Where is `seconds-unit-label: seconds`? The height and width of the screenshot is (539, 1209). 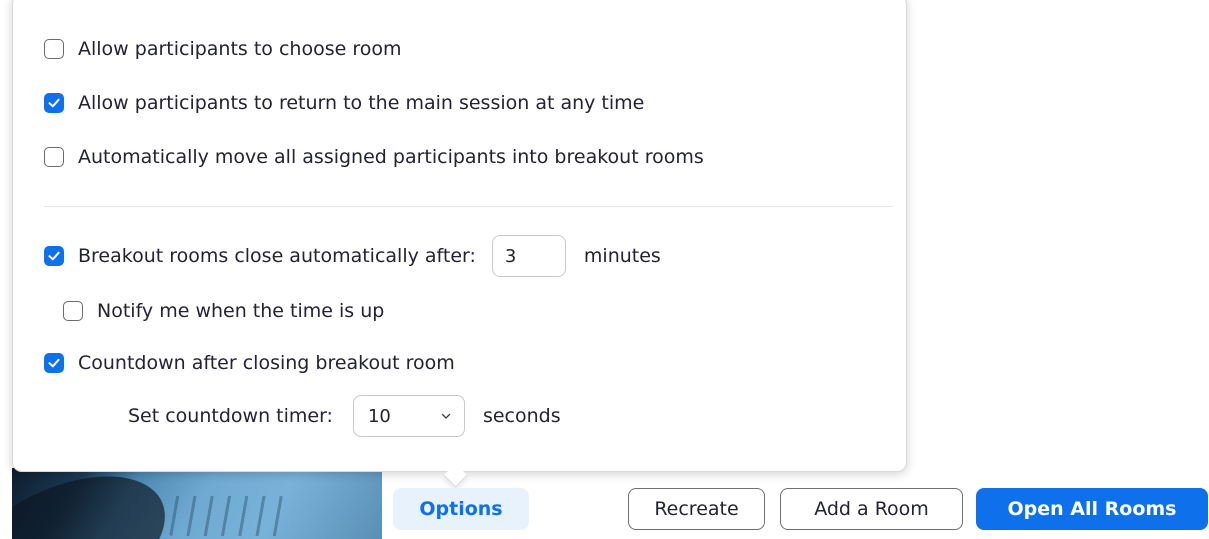
seconds-unit-label: seconds is located at coordinates (521, 416).